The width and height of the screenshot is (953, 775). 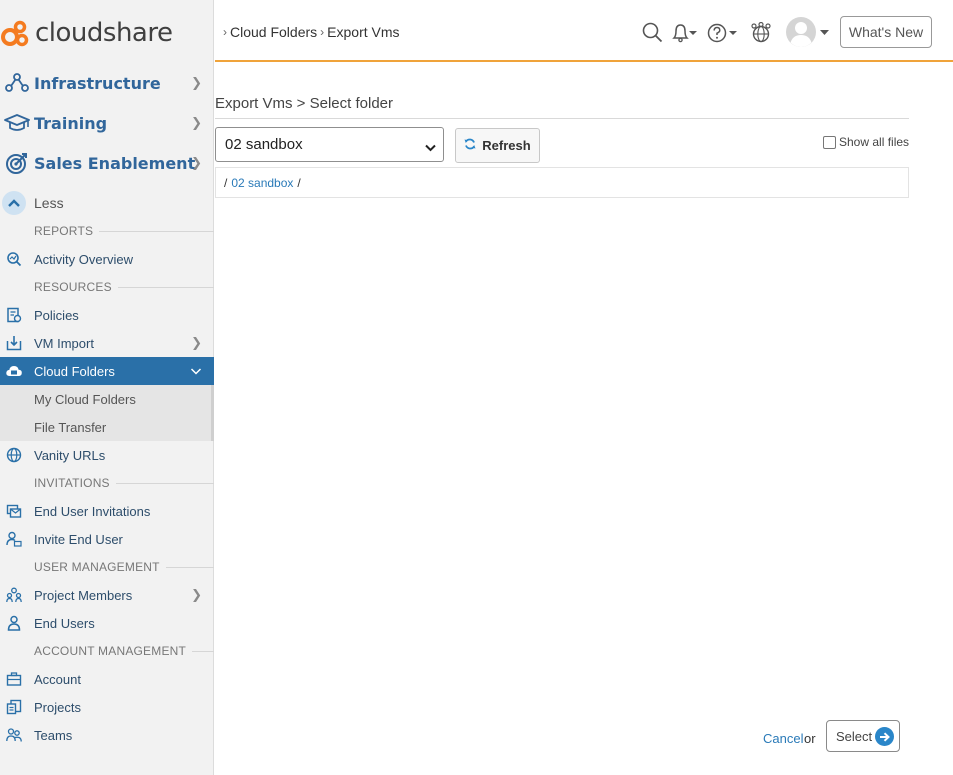 What do you see at coordinates (886, 32) in the screenshot?
I see `whats-new-button: What's New` at bounding box center [886, 32].